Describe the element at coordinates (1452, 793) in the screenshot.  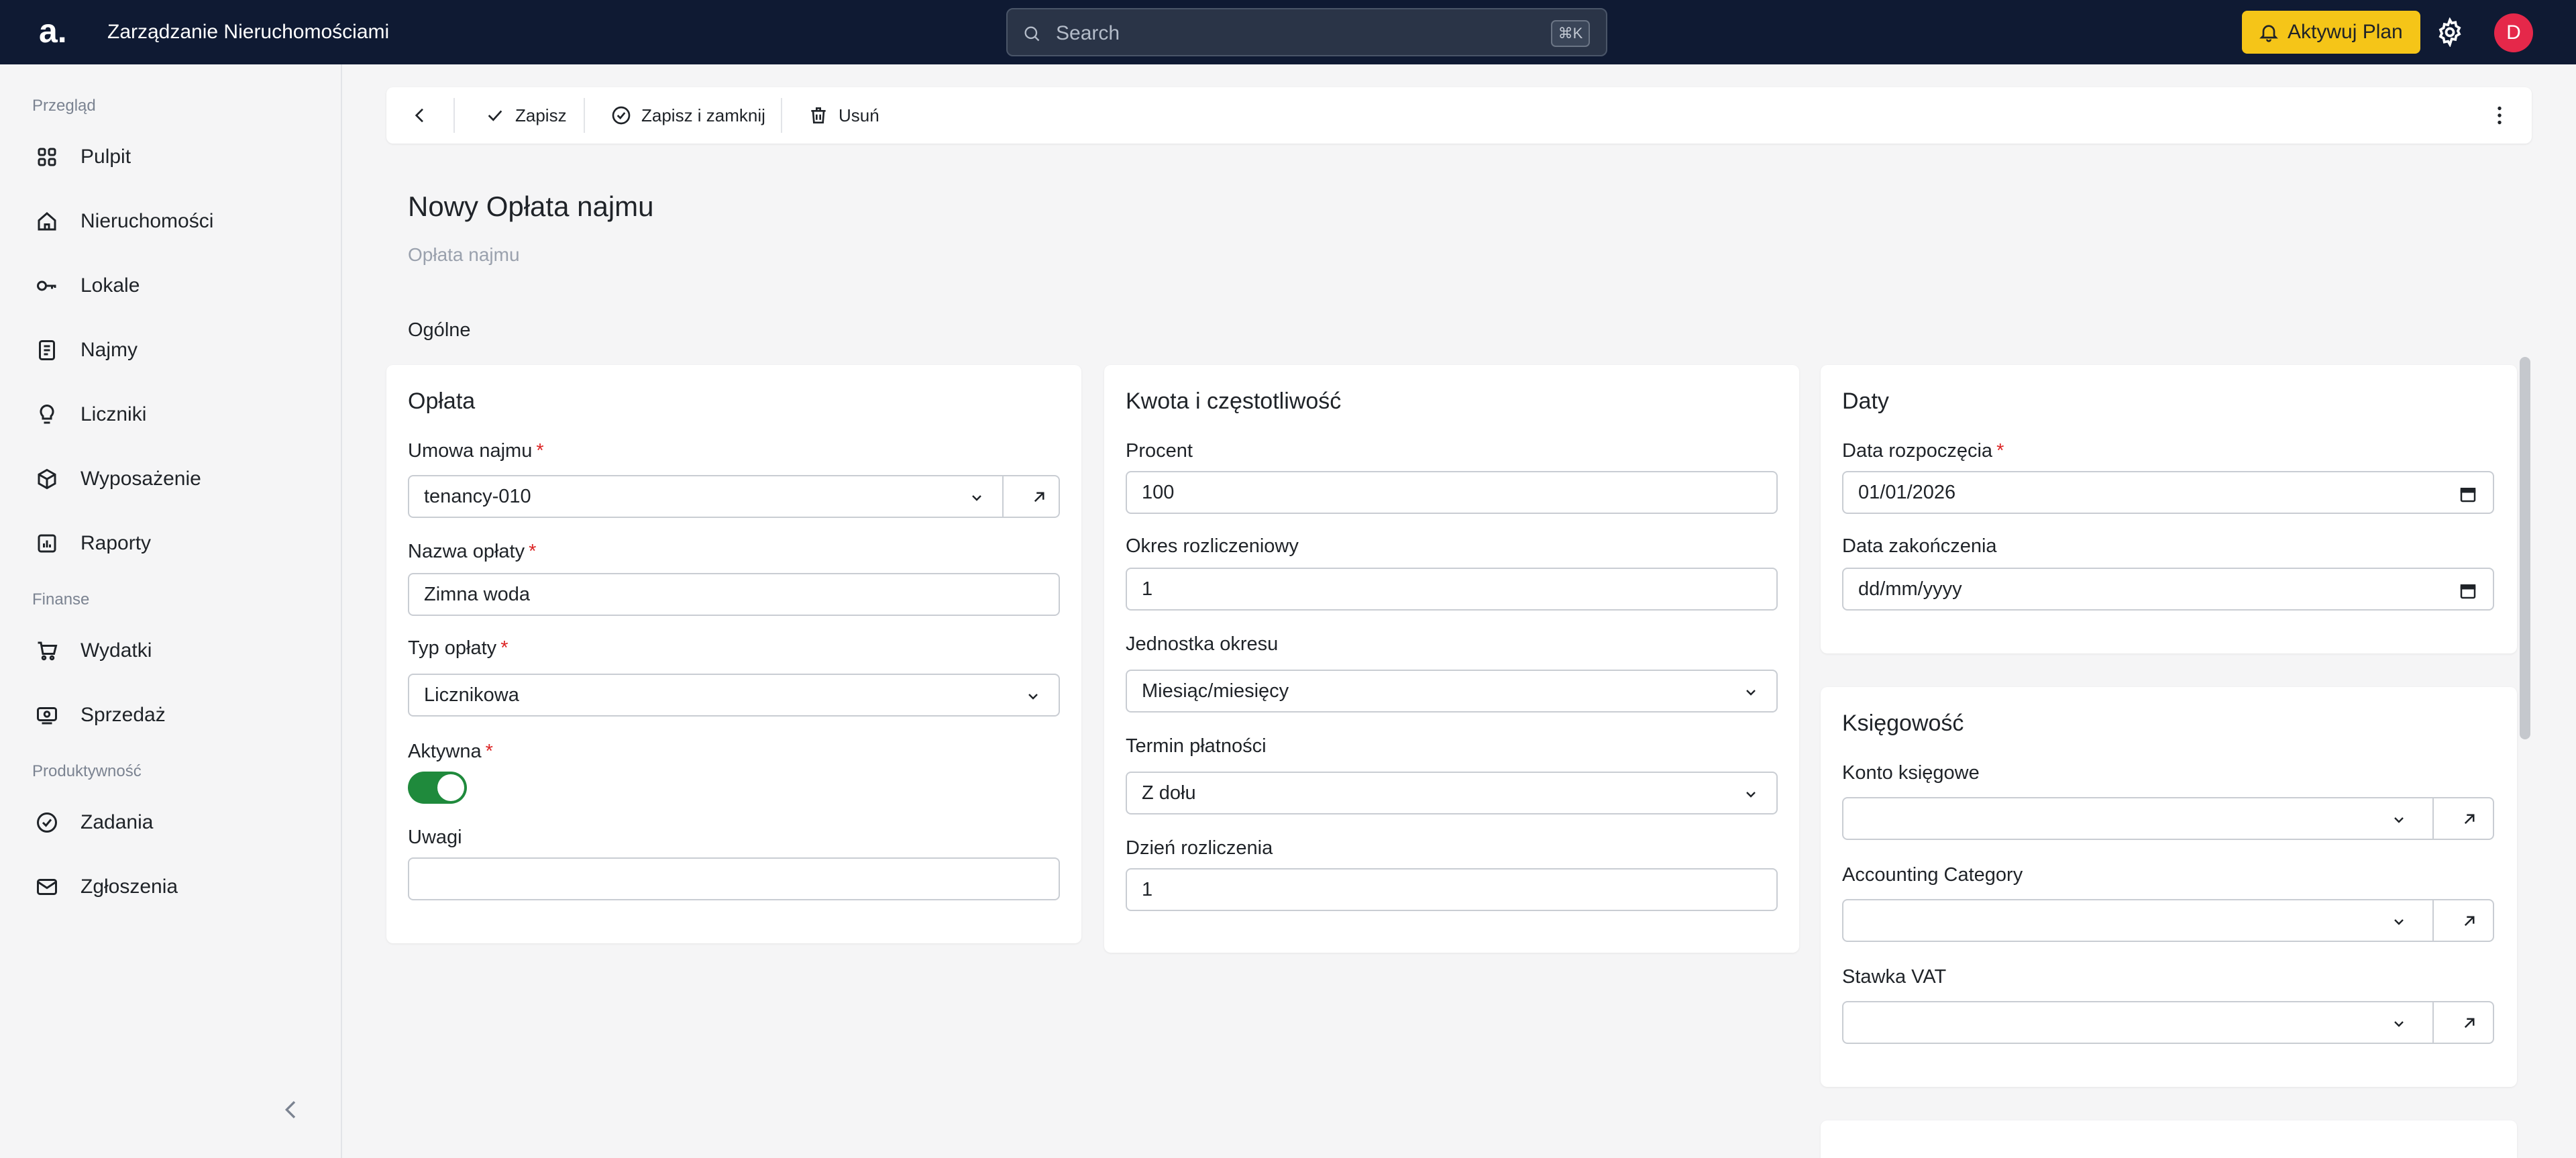
I see `payment-term-select: Z dołu` at that location.